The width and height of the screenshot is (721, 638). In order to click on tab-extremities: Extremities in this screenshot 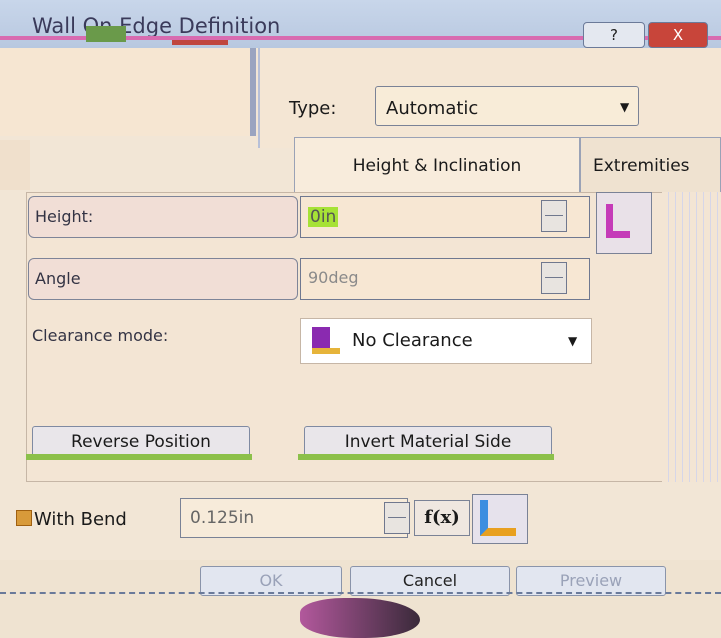, I will do `click(650, 165)`.